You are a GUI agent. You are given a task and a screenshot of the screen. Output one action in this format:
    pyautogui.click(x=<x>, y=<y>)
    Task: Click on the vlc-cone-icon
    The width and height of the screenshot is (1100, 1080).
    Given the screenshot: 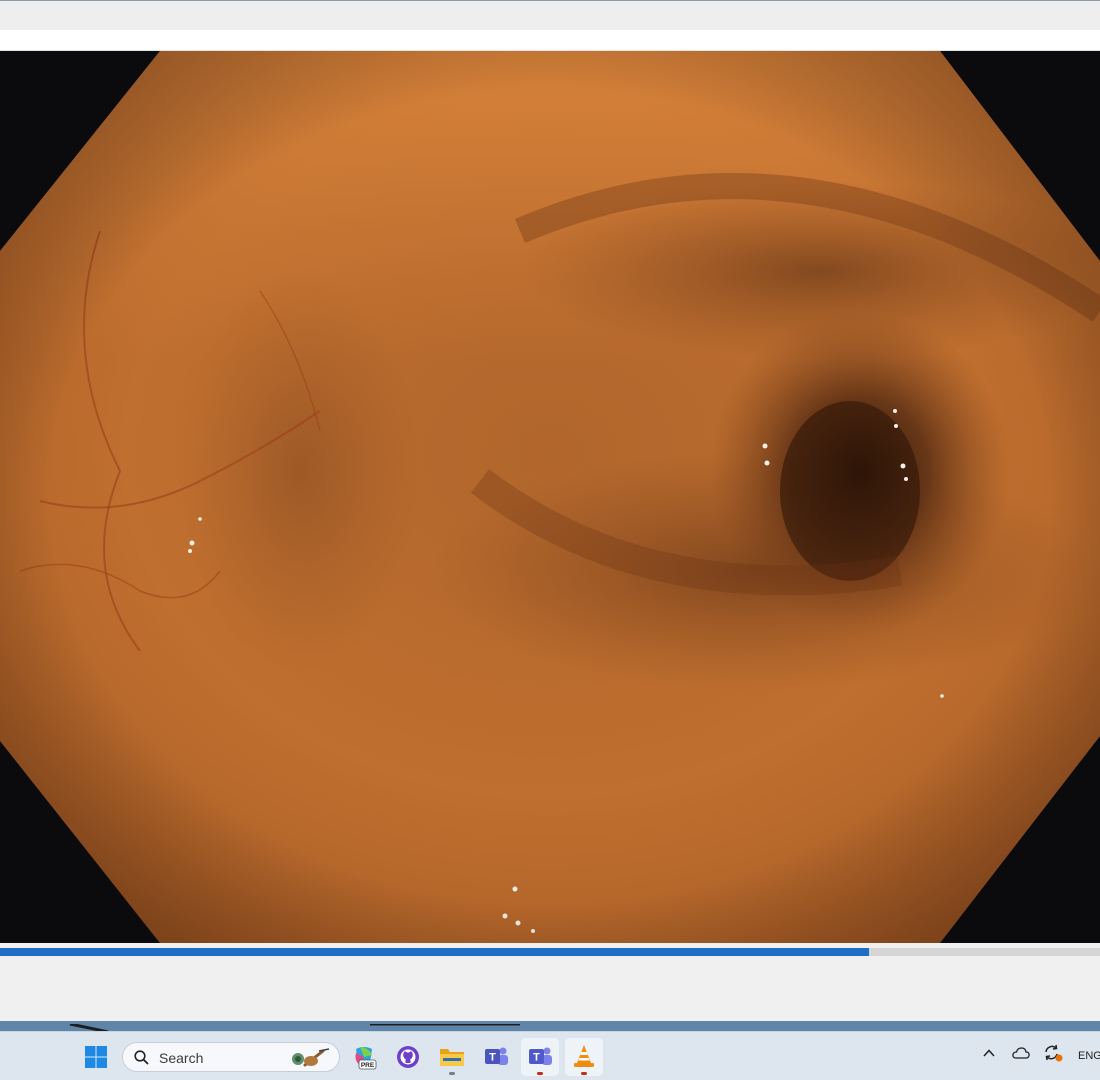 What is the action you would take?
    pyautogui.click(x=584, y=1056)
    